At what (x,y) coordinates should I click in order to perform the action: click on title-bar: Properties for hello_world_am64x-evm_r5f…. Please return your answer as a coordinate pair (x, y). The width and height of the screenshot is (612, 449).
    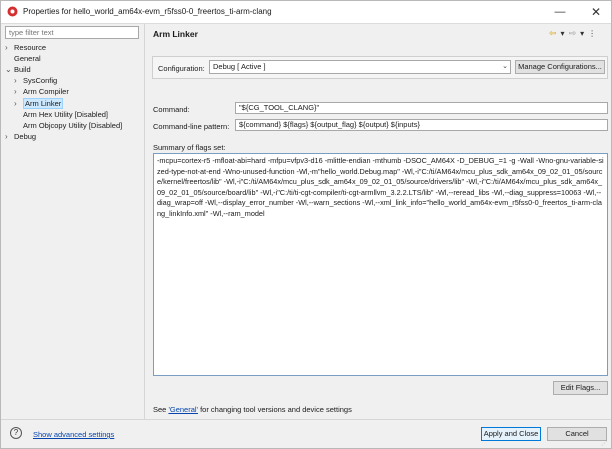
    Looking at the image, I should click on (306, 12).